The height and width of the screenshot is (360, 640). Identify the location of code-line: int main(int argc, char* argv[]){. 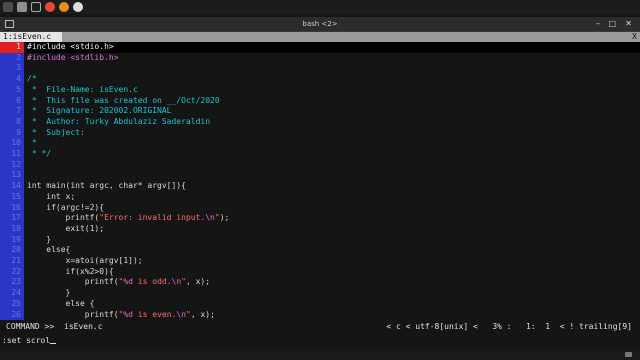
(333, 186).